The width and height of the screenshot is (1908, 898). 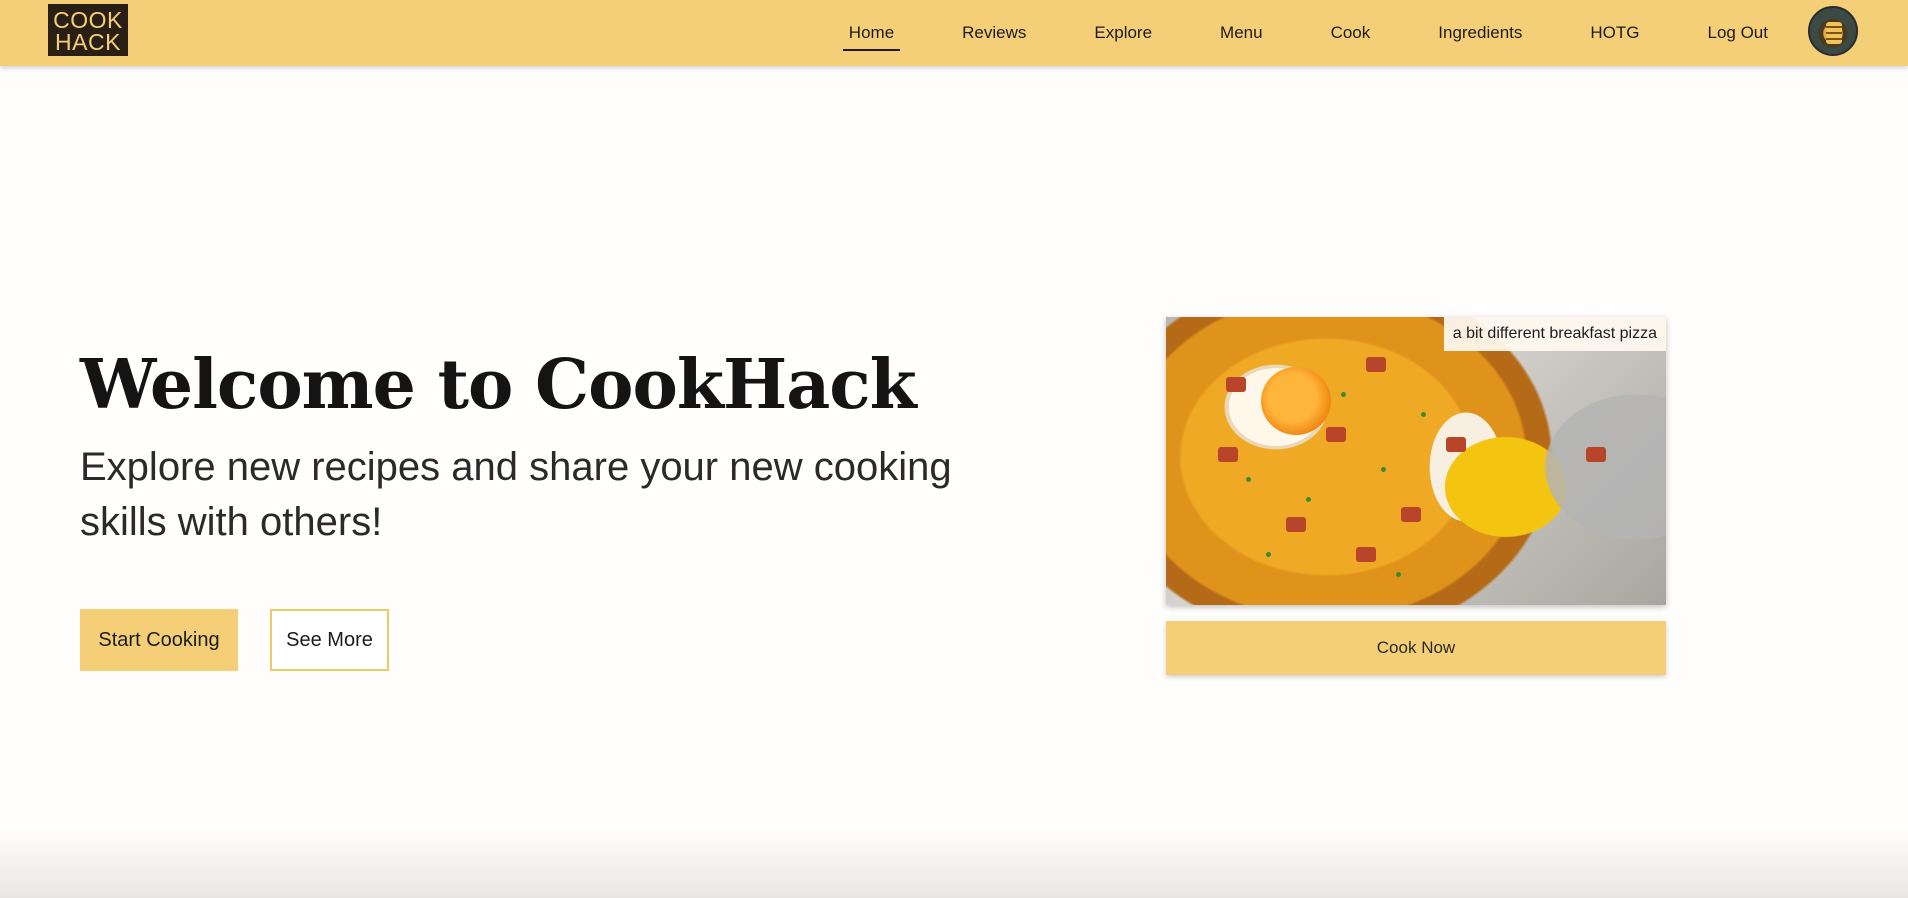 What do you see at coordinates (1738, 33) in the screenshot?
I see `nav-item-log-out: Log Out` at bounding box center [1738, 33].